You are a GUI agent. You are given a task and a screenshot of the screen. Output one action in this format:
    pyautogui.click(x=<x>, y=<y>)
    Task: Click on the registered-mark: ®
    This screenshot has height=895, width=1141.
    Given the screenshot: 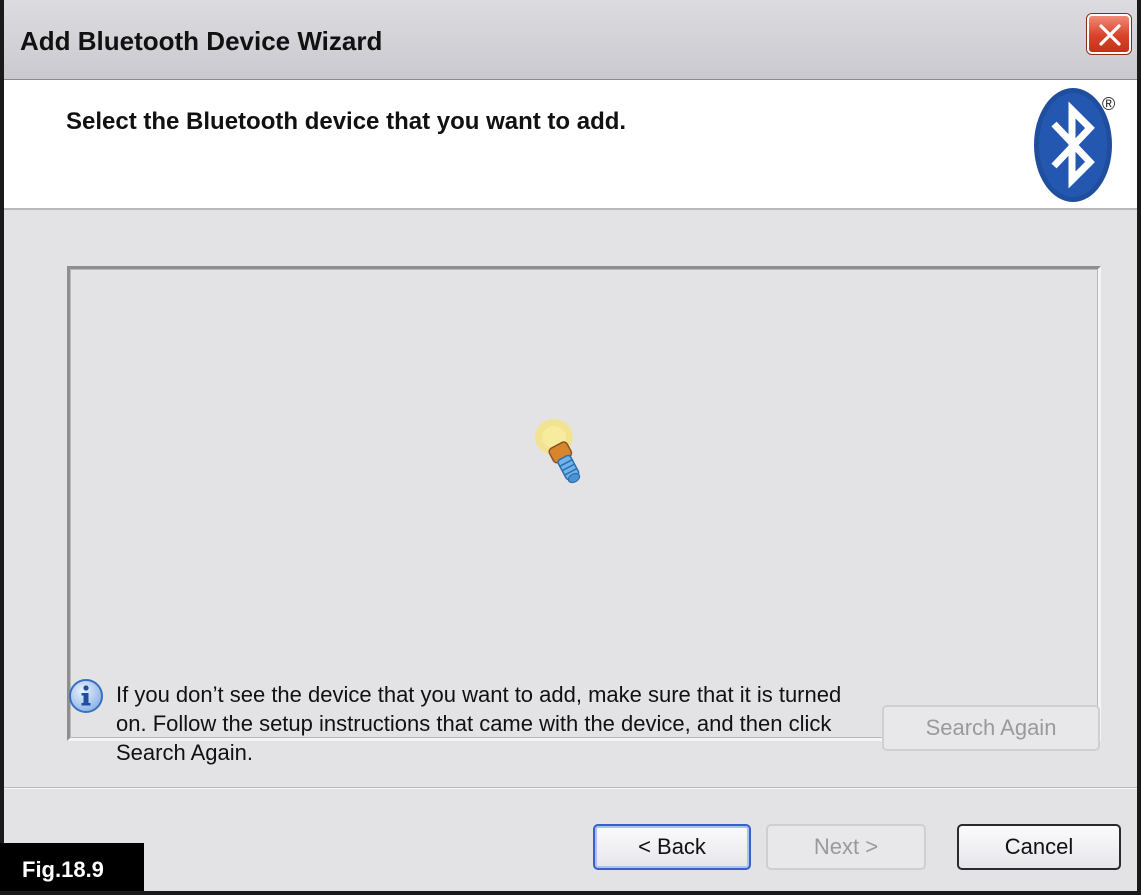 What is the action you would take?
    pyautogui.click(x=1109, y=104)
    